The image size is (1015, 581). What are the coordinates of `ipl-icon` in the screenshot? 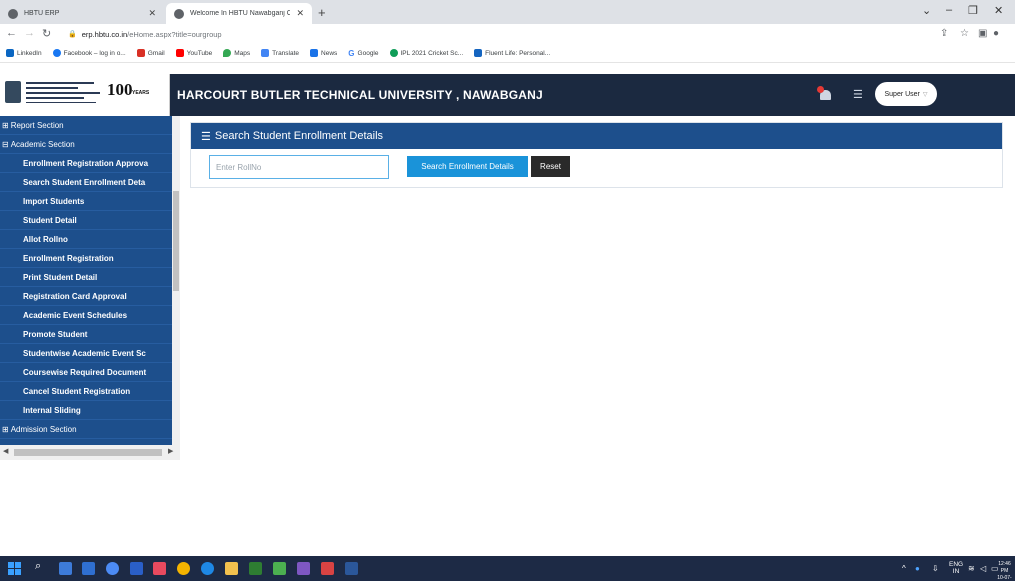 It's located at (393, 53).